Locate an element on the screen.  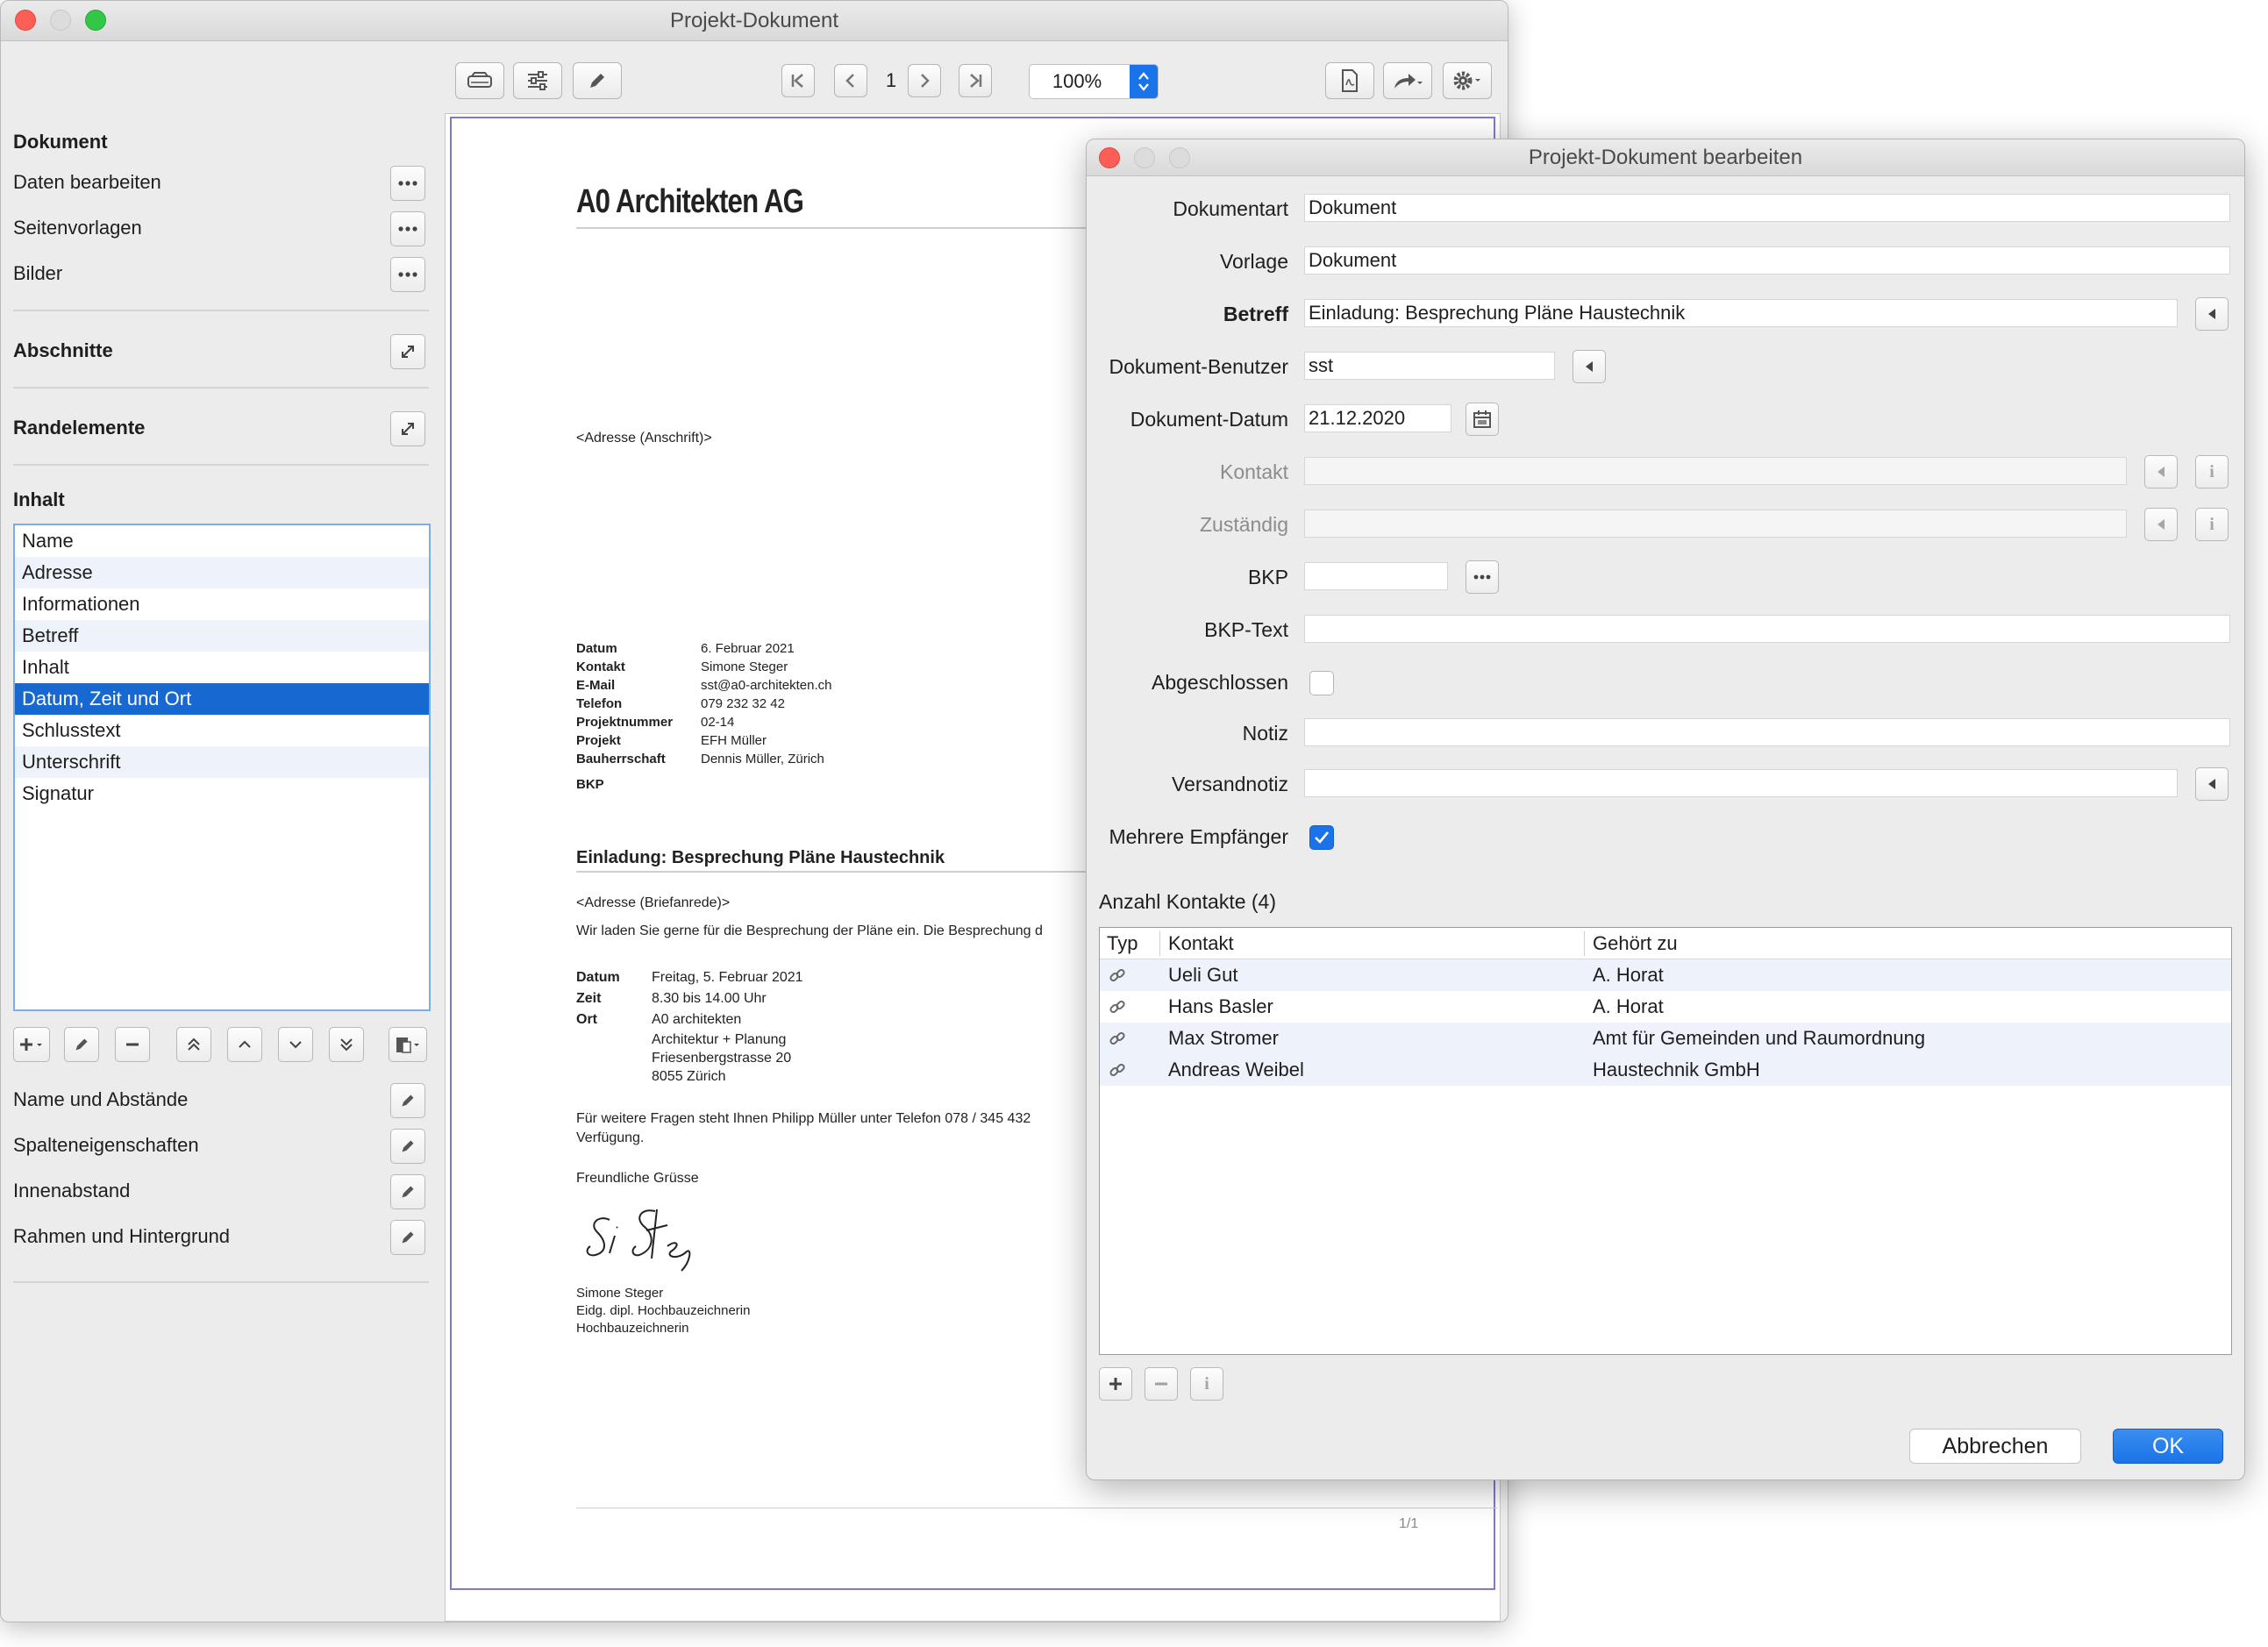
seitenvorlagen-button is located at coordinates (407, 228).